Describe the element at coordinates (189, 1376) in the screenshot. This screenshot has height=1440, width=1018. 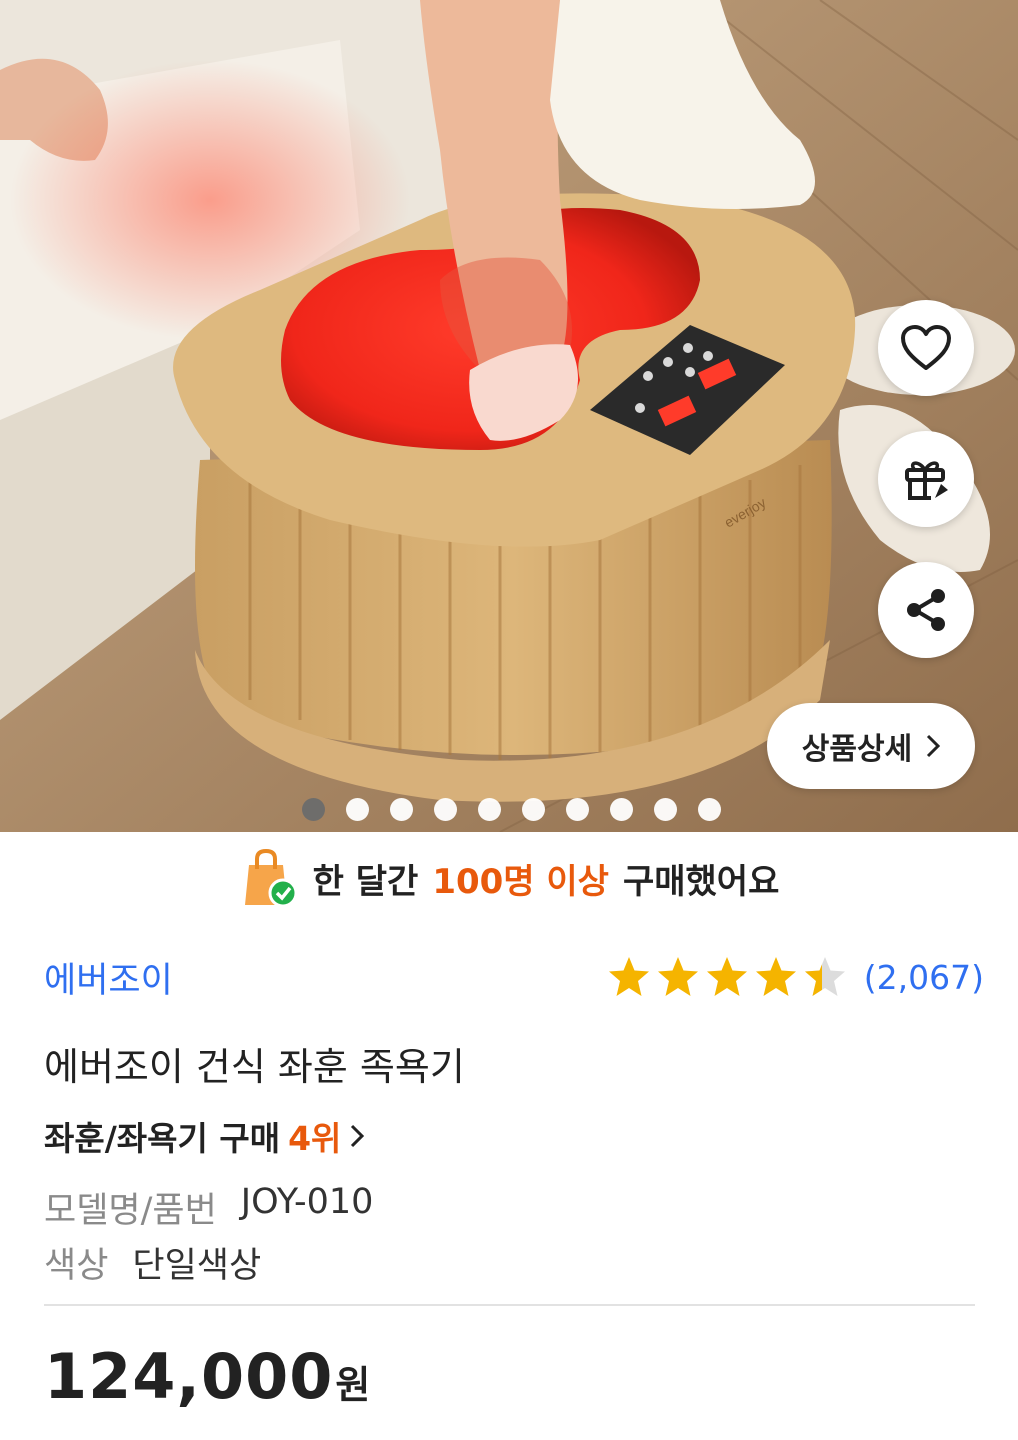
I see `price-amount: 124,000` at that location.